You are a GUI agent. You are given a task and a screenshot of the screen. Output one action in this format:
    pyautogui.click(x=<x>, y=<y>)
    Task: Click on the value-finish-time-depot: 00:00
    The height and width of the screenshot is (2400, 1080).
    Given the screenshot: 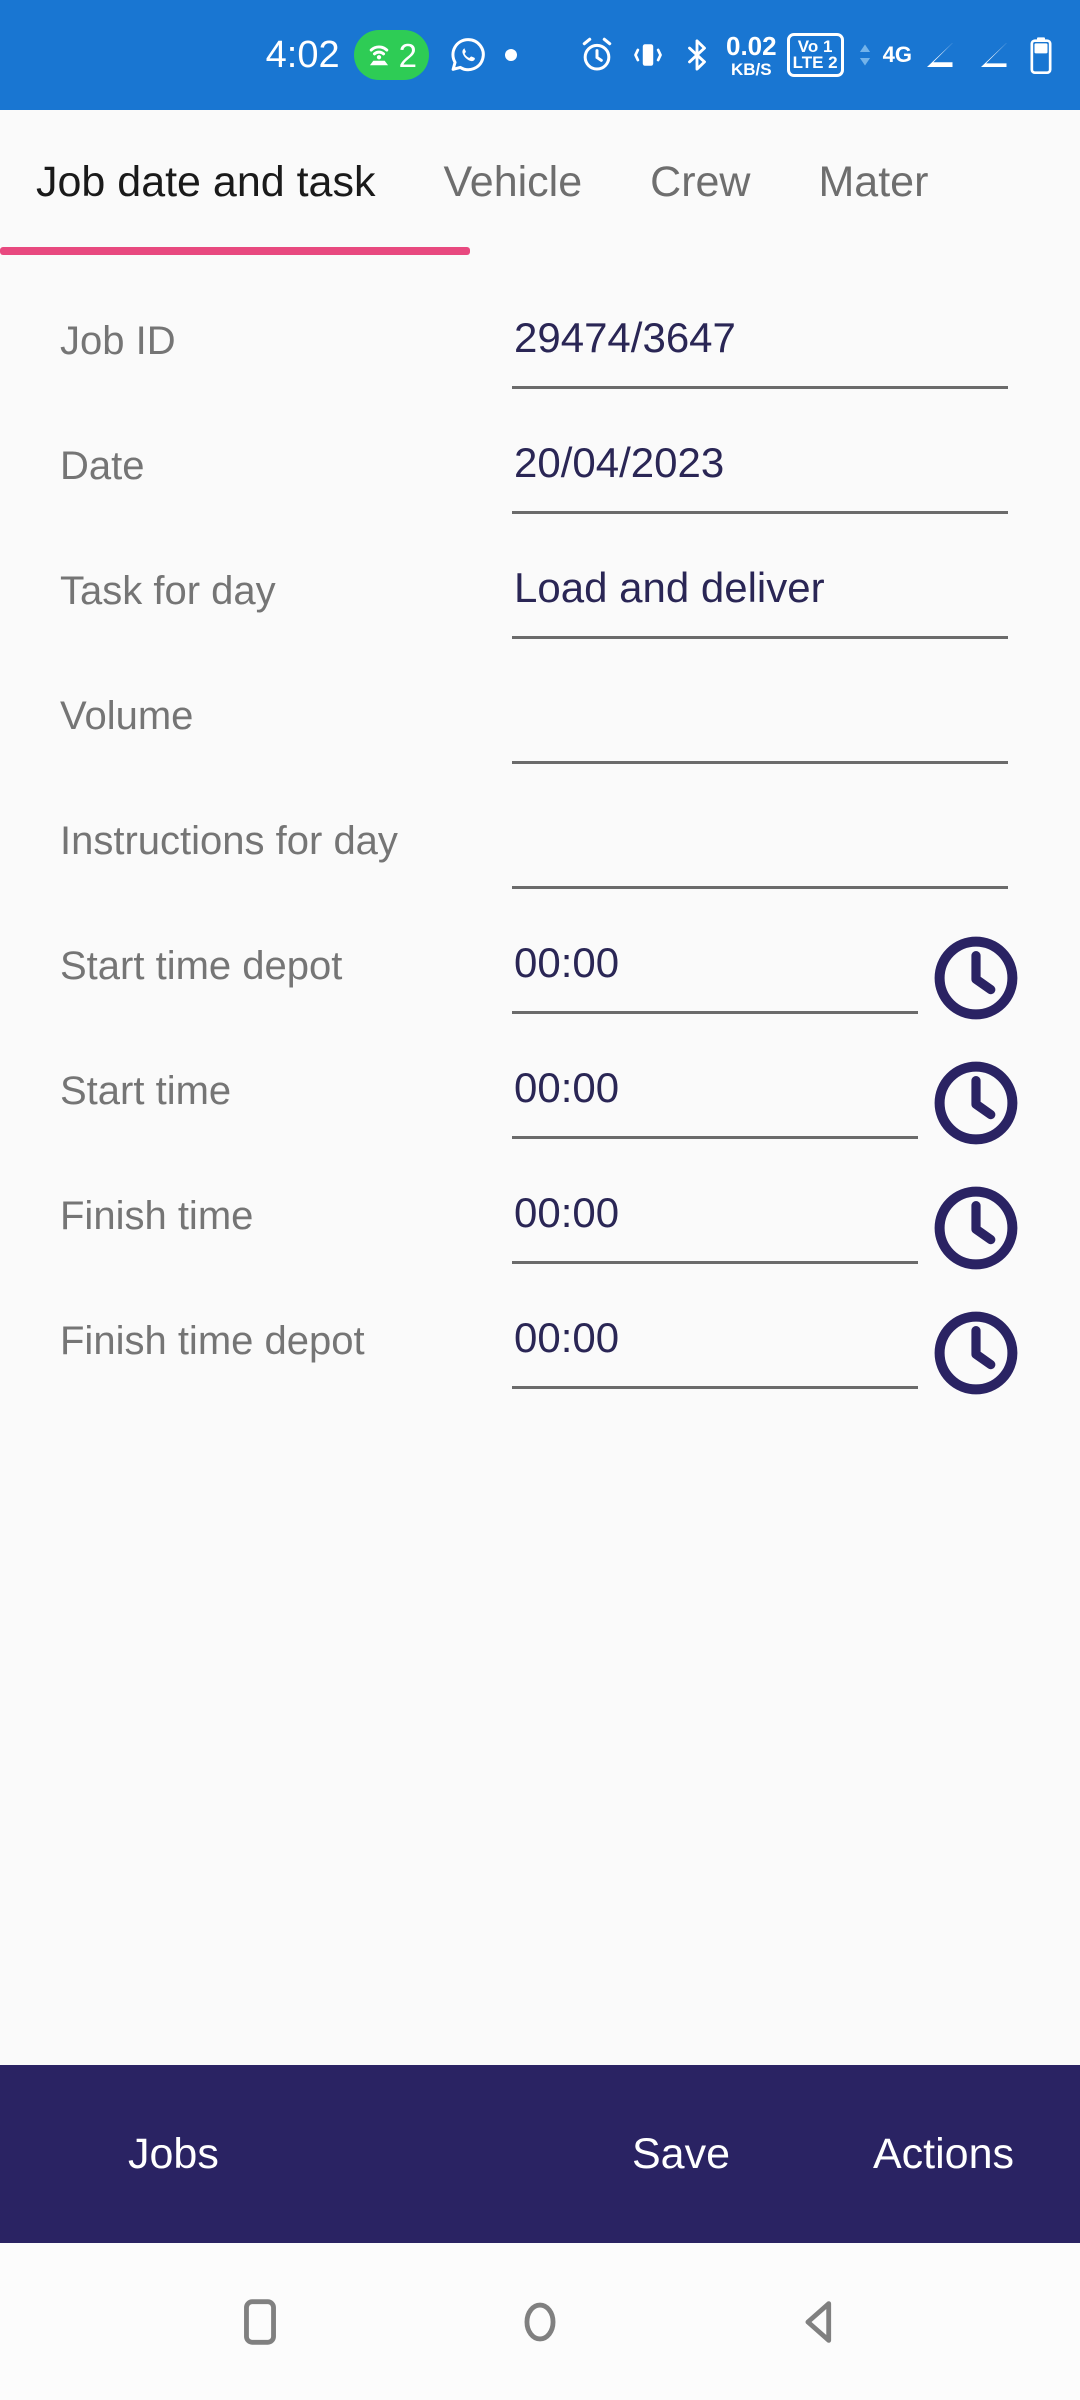 What is the action you would take?
    pyautogui.click(x=567, y=1337)
    